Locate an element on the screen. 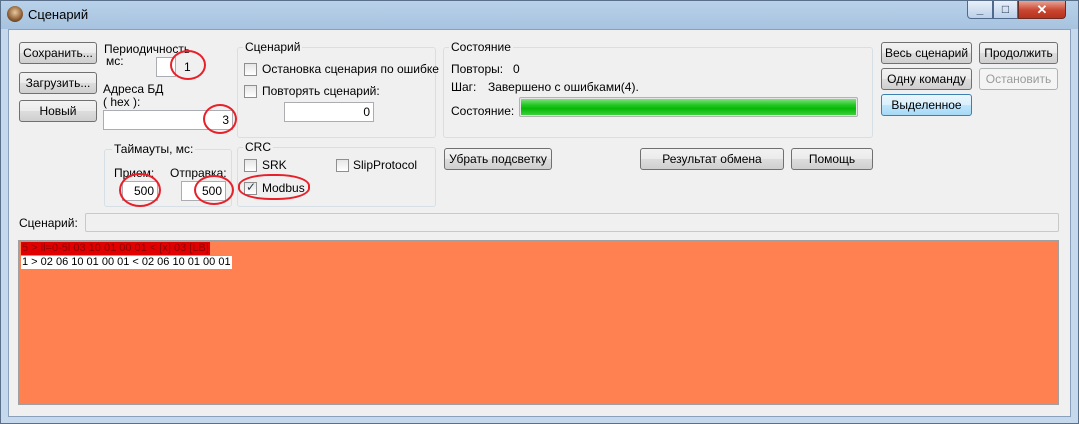 The image size is (1079, 424). new-button: Новый is located at coordinates (58, 111).